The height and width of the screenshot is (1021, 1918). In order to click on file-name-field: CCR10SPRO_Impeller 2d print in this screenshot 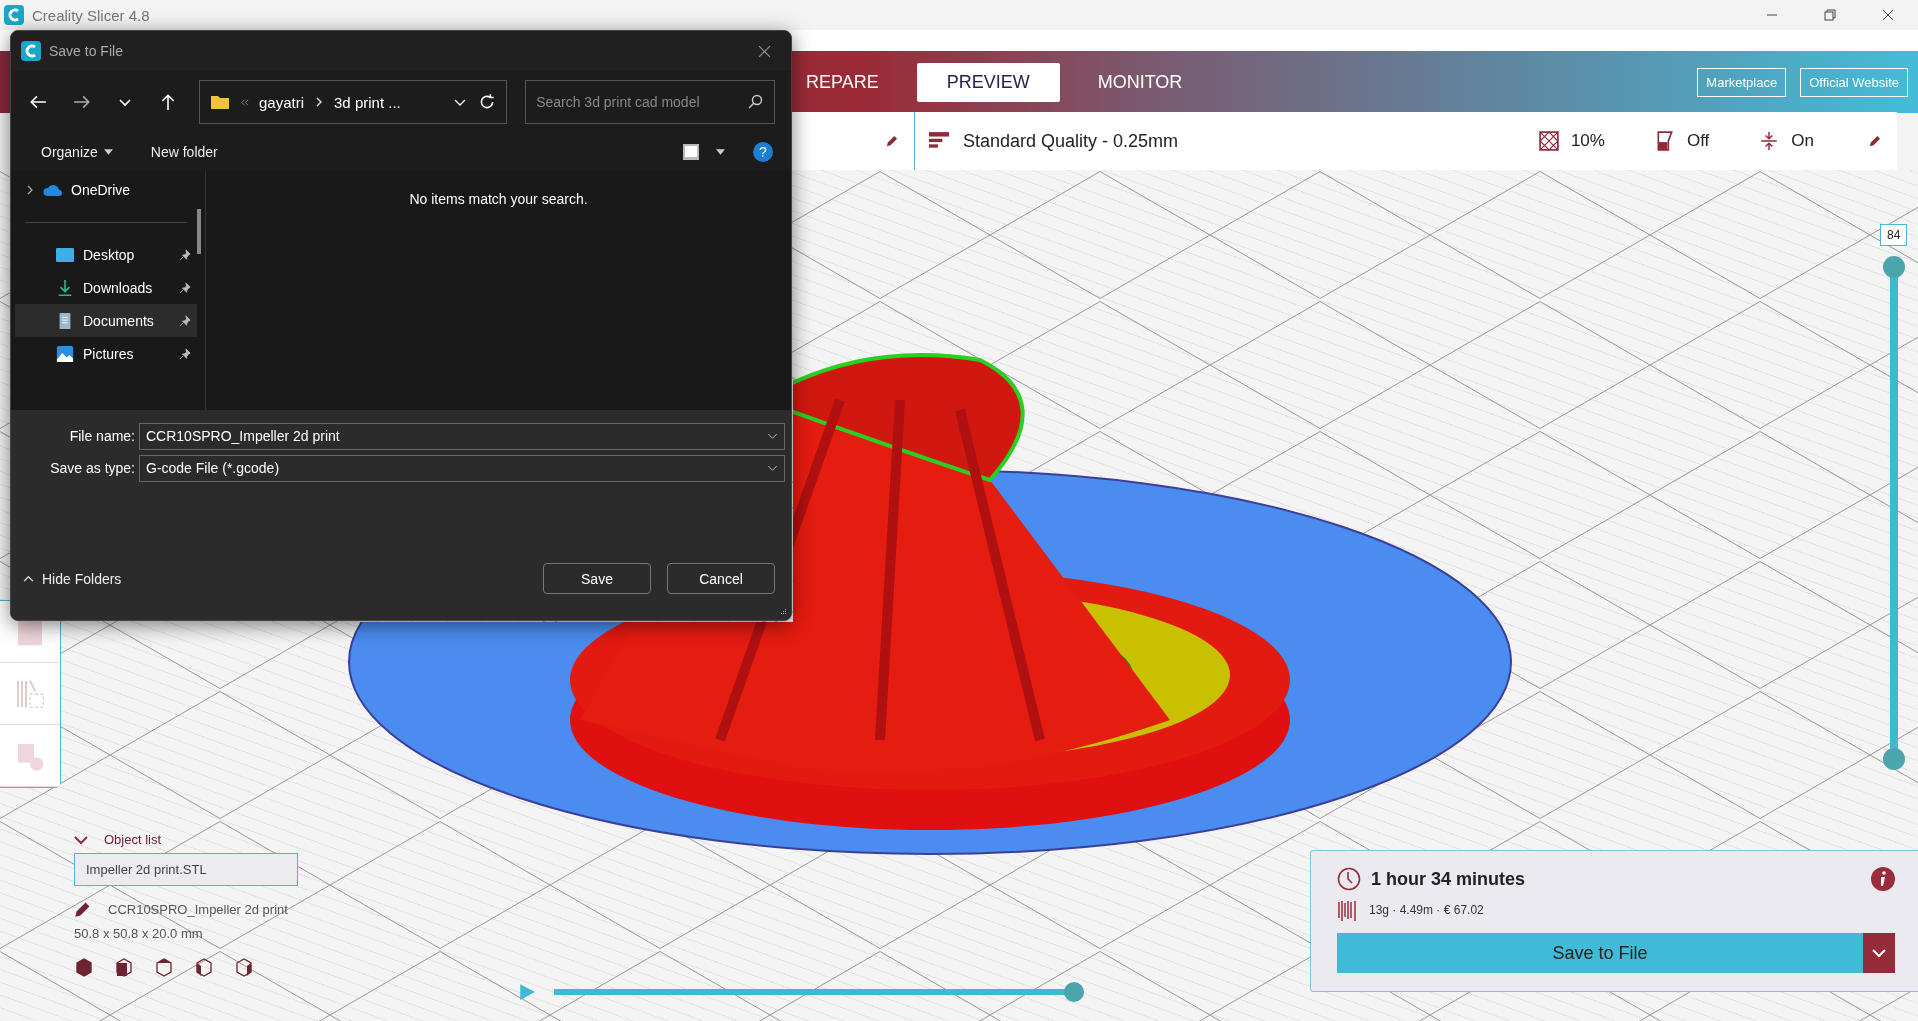, I will do `click(462, 436)`.